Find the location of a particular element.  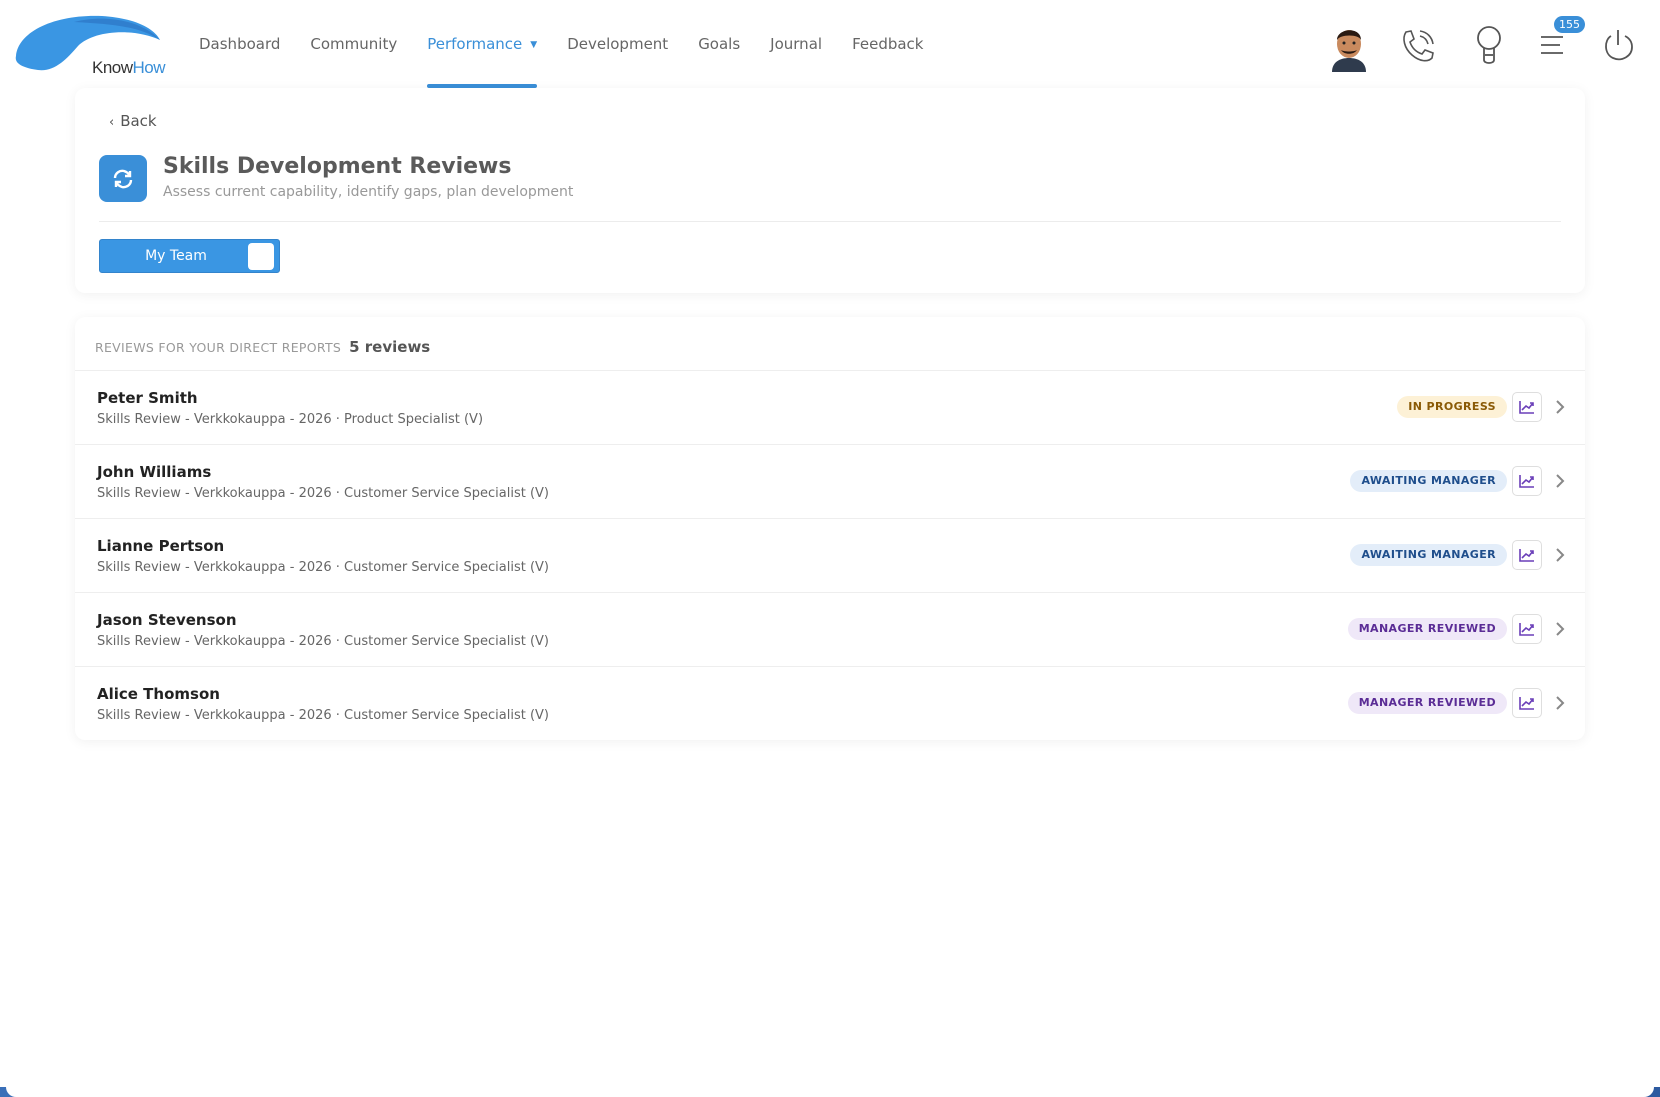

nav-item-performance: Performance ▼ is located at coordinates (482, 44).